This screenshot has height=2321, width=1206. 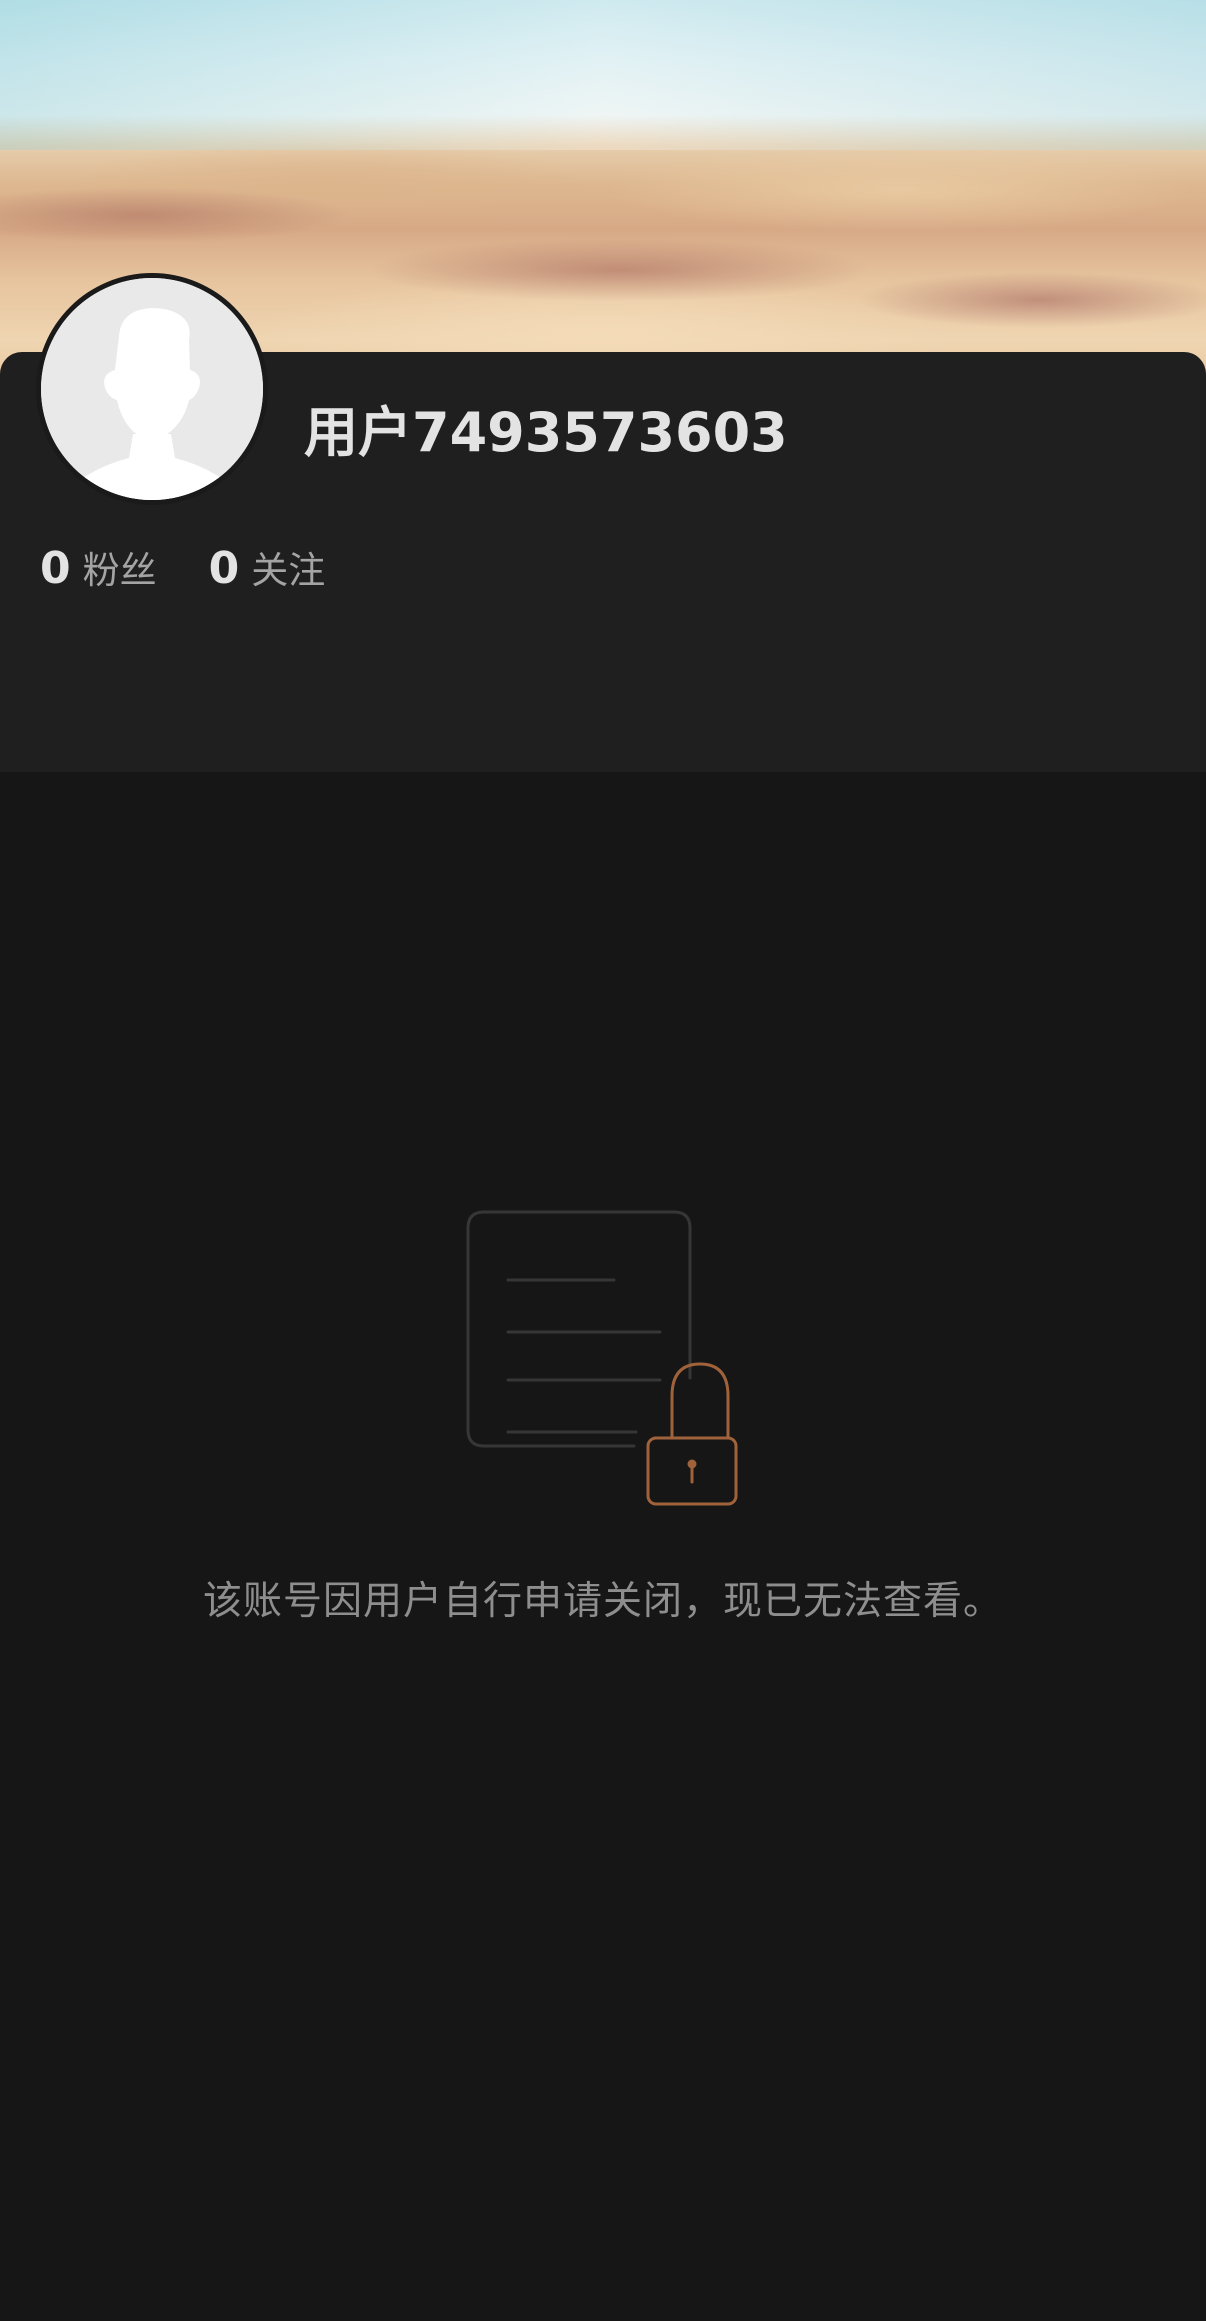 What do you see at coordinates (601, 1358) in the screenshot?
I see `locked-document-icon` at bounding box center [601, 1358].